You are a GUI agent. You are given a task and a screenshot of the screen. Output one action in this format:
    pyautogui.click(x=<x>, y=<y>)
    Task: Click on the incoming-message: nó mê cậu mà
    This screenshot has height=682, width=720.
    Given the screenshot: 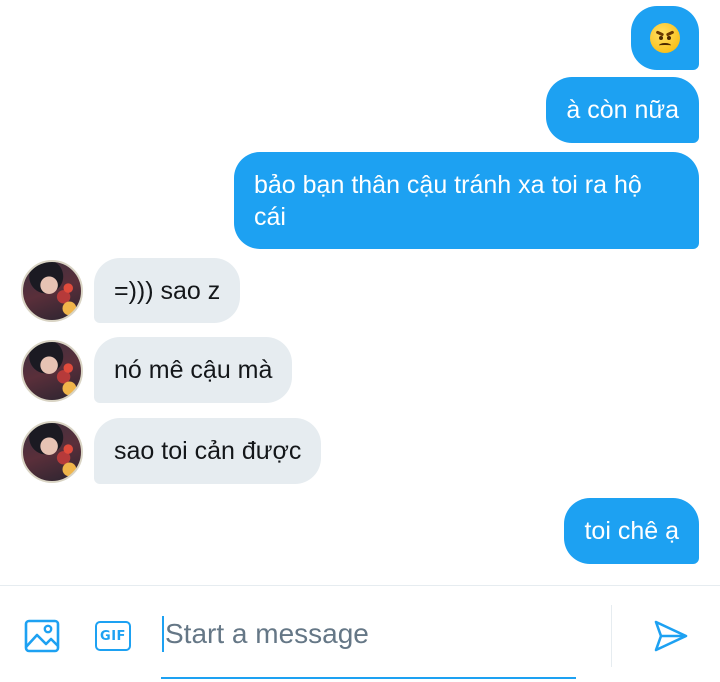 What is the action you would take?
    pyautogui.click(x=193, y=370)
    